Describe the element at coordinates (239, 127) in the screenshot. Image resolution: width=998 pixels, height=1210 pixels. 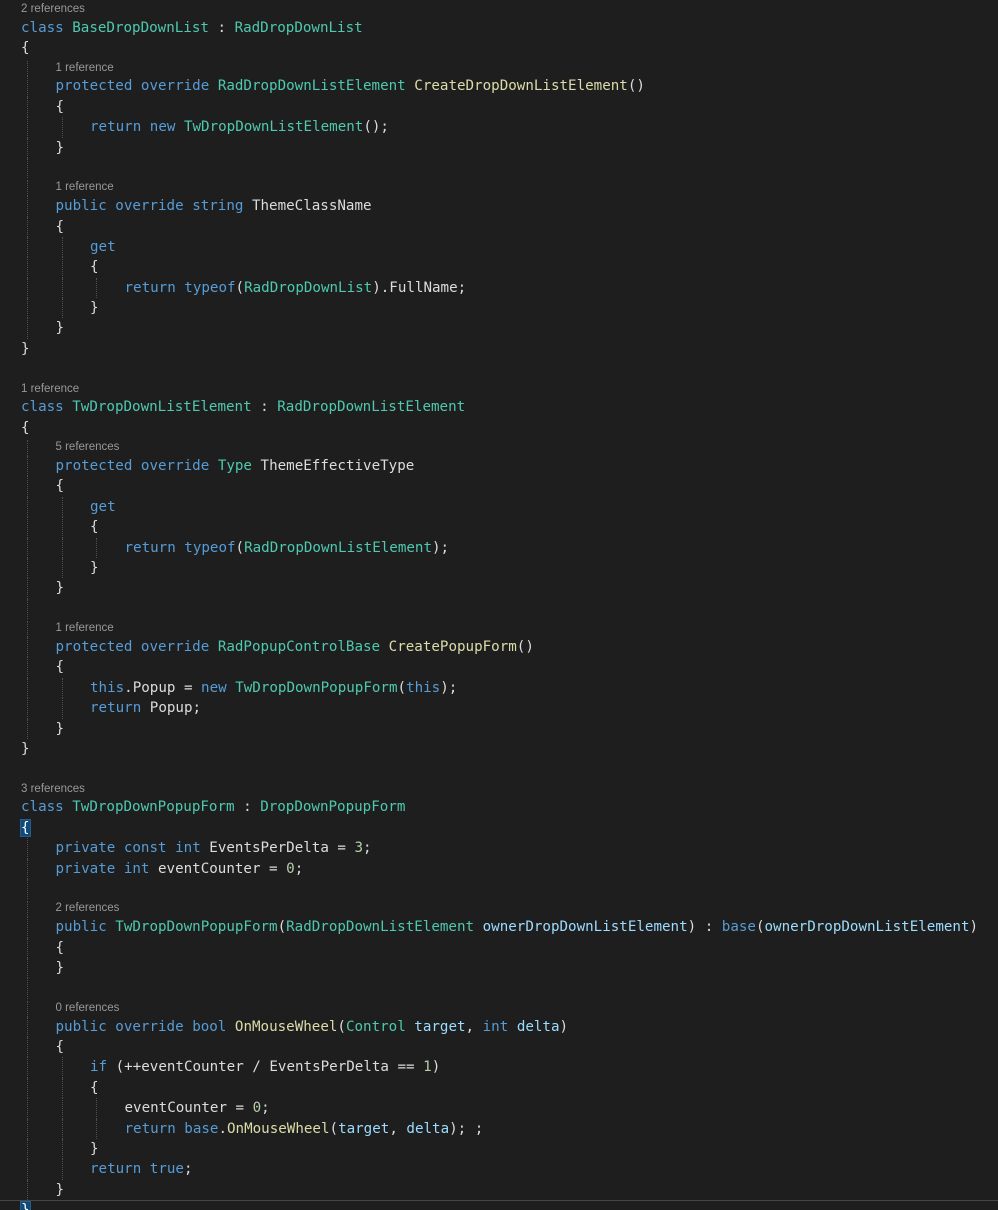
I see `code-text: return new TwDropDownListElement();` at that location.